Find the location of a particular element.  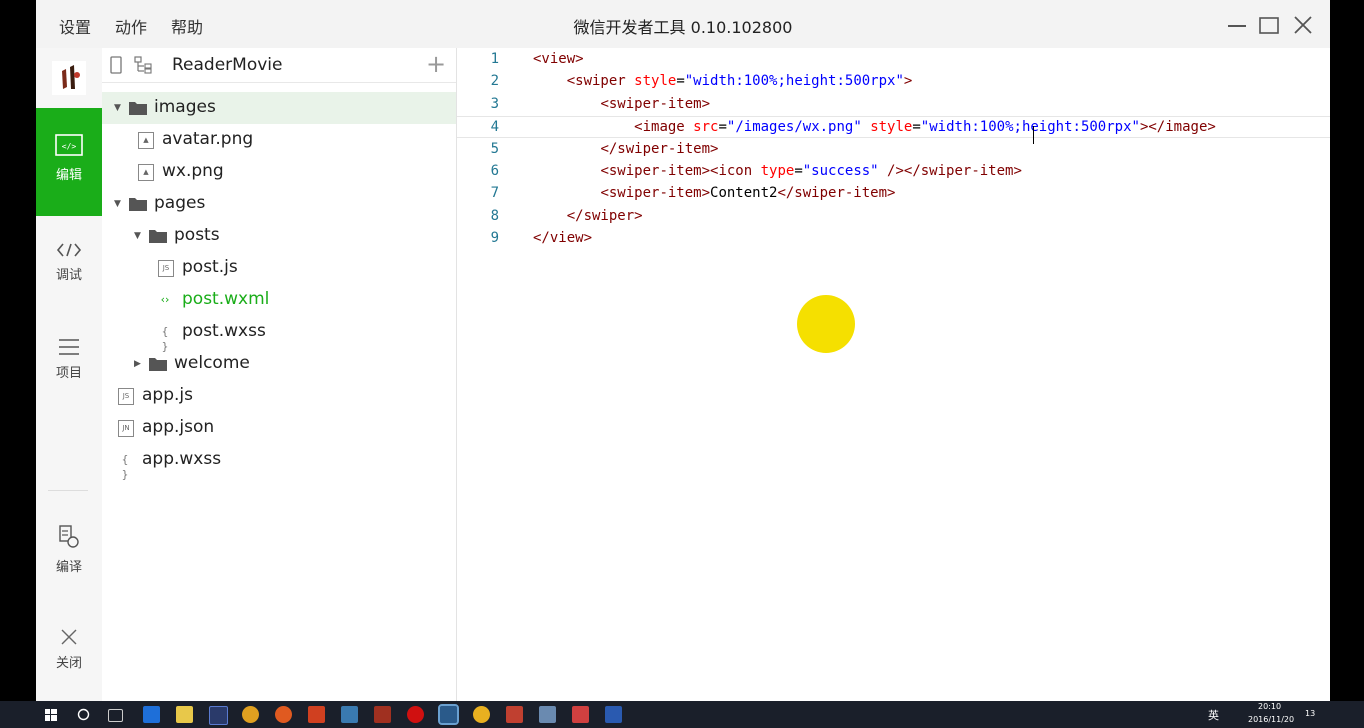

tree-node-label: wx.png is located at coordinates (193, 171).